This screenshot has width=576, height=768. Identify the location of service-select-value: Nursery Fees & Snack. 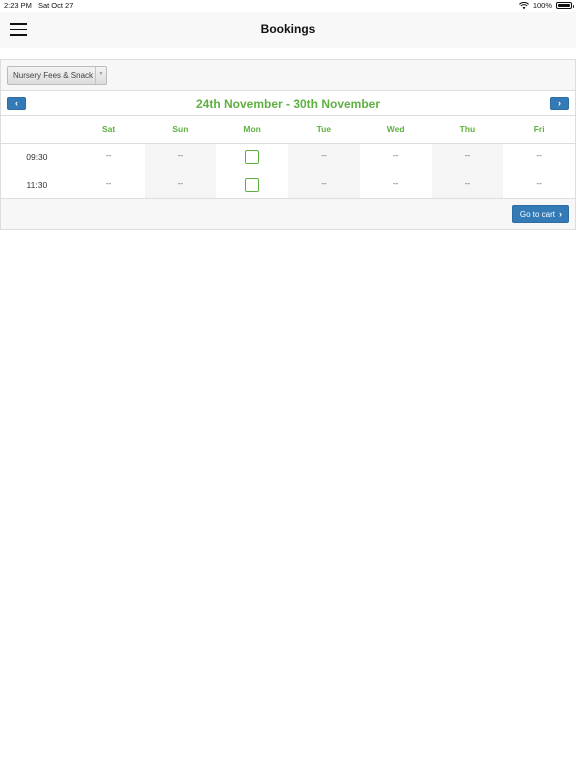
(53, 75).